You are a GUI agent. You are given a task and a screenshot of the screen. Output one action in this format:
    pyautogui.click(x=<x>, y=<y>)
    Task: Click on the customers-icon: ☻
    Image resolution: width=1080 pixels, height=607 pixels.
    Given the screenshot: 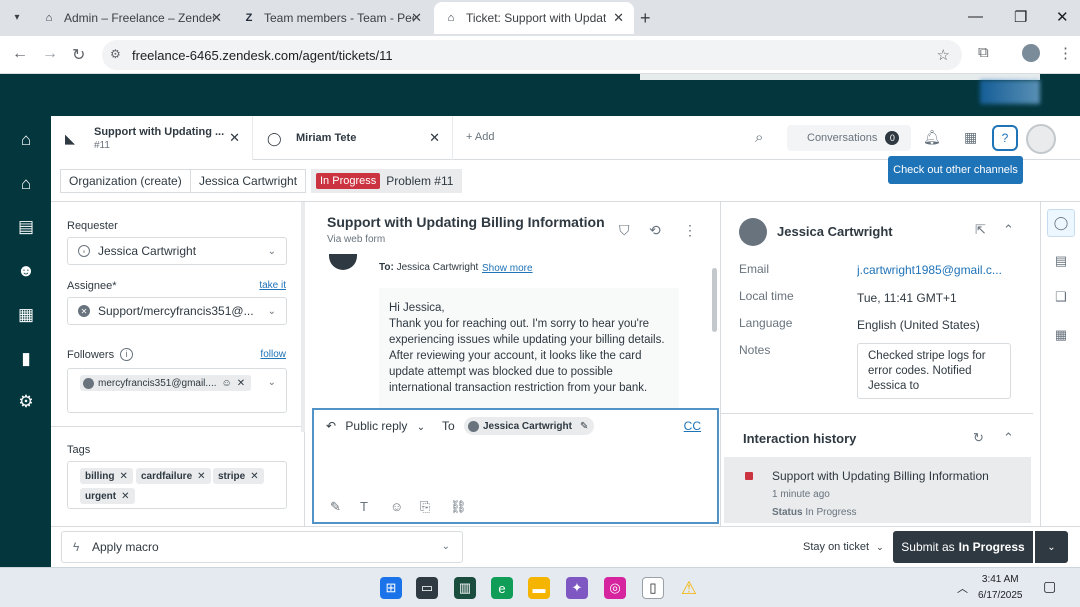 What is the action you would take?
    pyautogui.click(x=26, y=271)
    